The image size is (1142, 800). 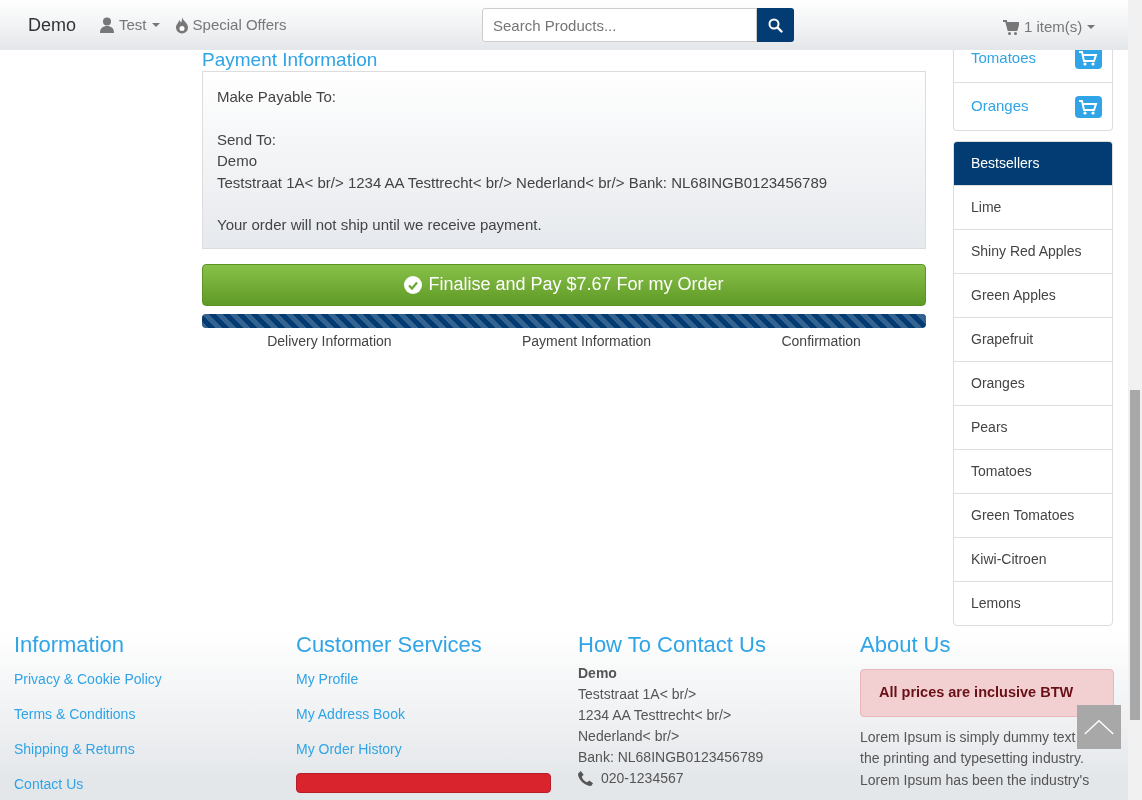 What do you see at coordinates (987, 693) in the screenshot?
I see `notice-alert: All prices are inclusive BTW` at bounding box center [987, 693].